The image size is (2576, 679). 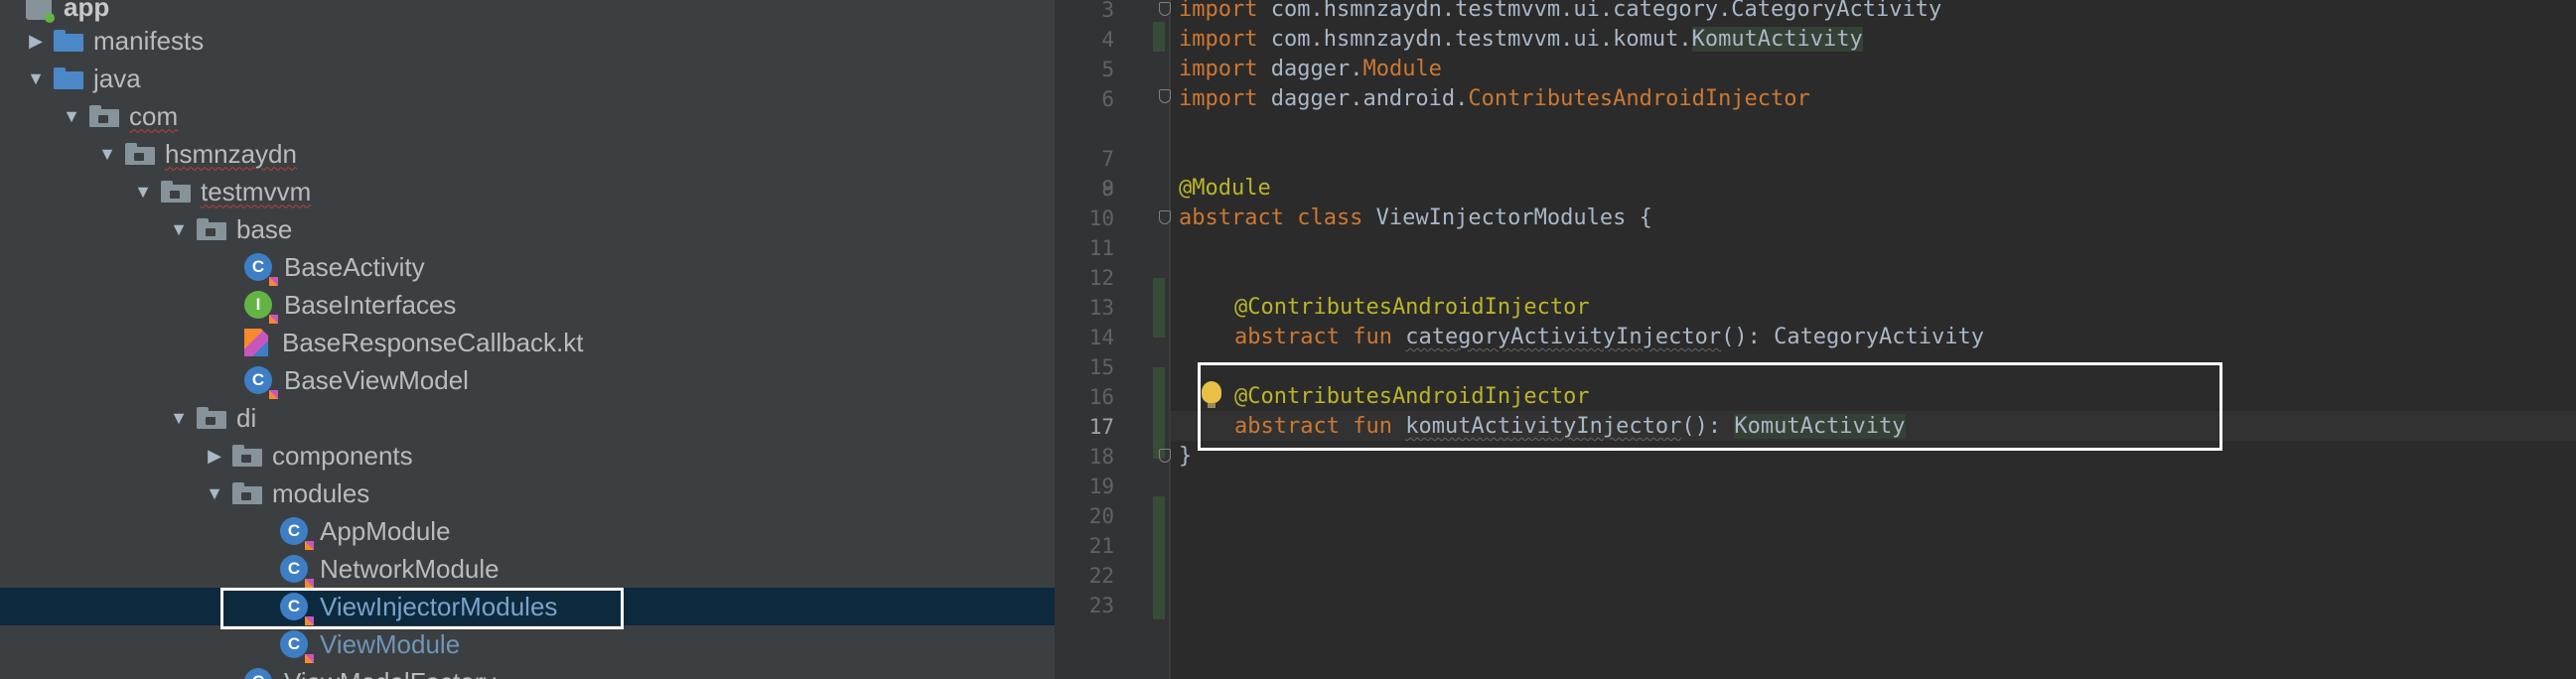 What do you see at coordinates (391, 643) in the screenshot?
I see `tree-item-label: ViewModule` at bounding box center [391, 643].